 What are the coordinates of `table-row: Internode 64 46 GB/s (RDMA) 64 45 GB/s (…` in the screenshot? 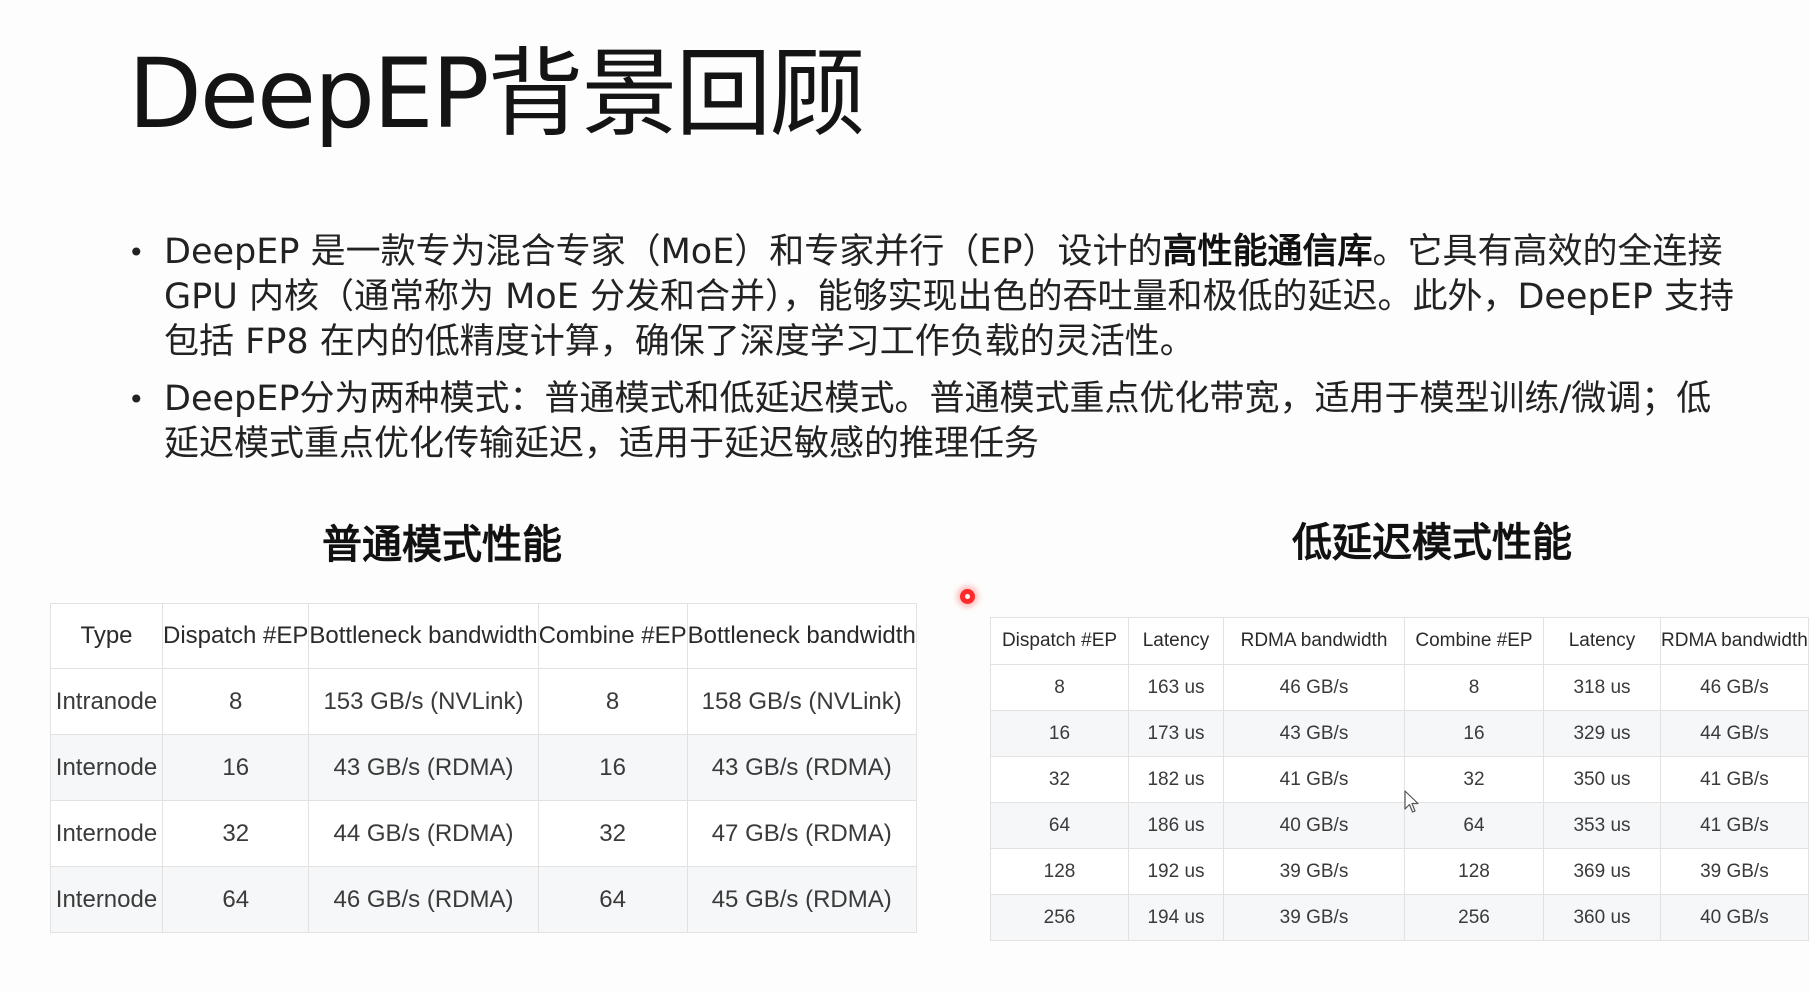 It's located at (483, 899).